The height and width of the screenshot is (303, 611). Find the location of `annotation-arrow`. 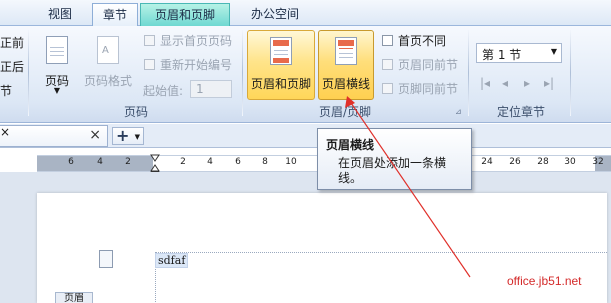

annotation-arrow is located at coordinates (408, 187).